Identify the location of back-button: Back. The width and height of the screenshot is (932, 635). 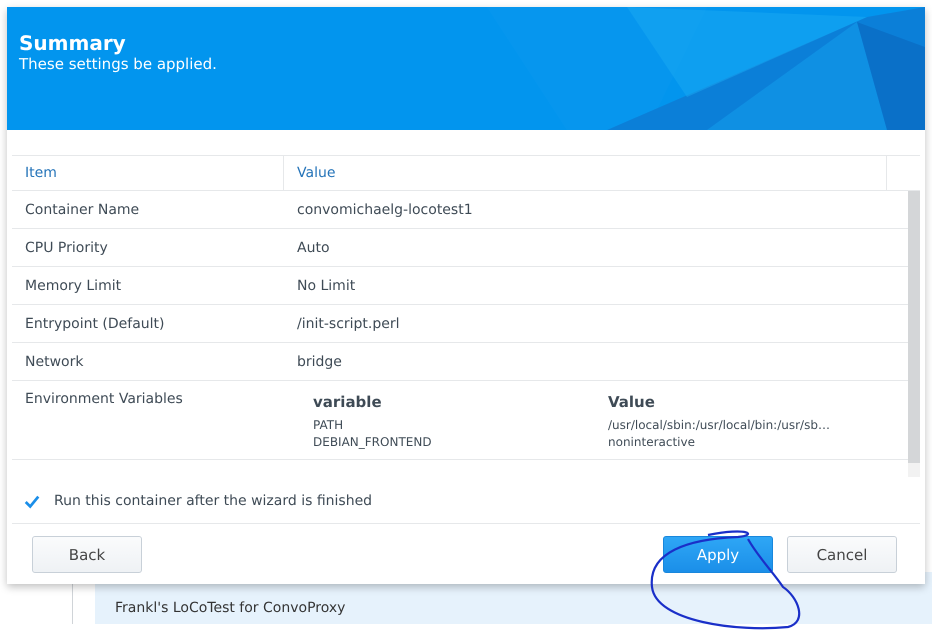
(87, 554).